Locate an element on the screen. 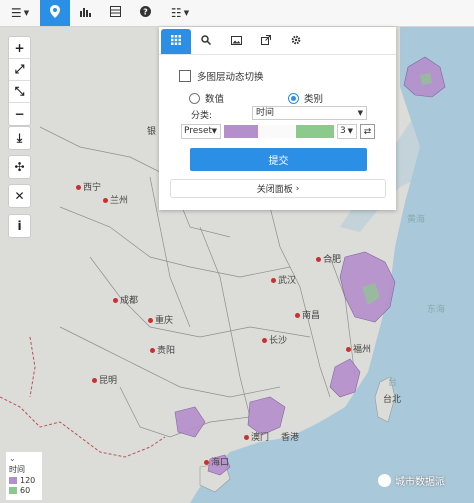 This screenshot has width=474, height=503. multi-layer-option: 多图层动态切换 is located at coordinates (221, 76).